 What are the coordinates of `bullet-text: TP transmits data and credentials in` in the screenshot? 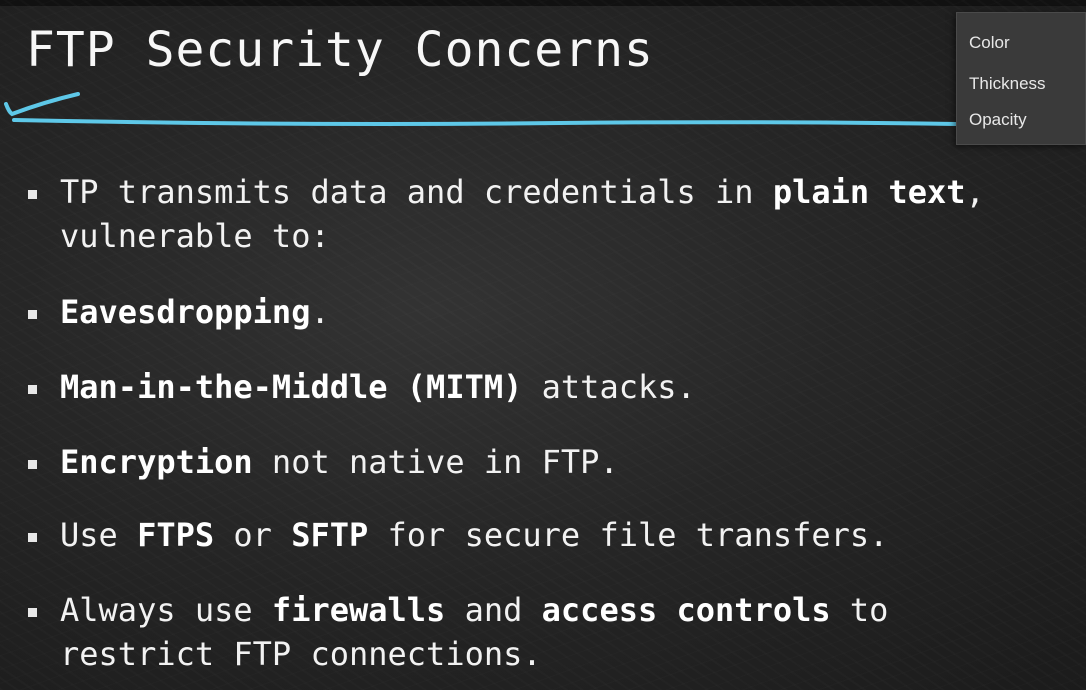 It's located at (416, 192).